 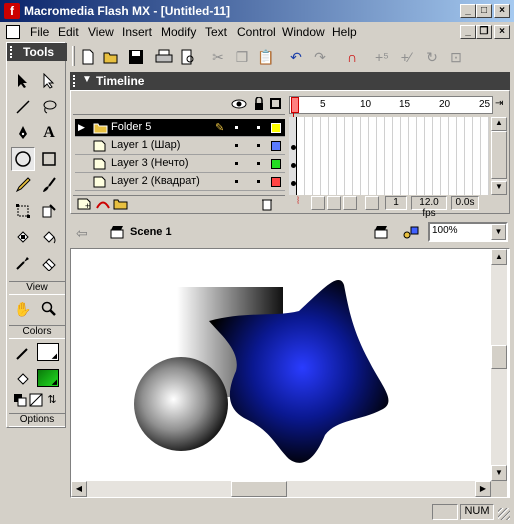 I want to click on menu-window: Window, so click(x=303, y=32).